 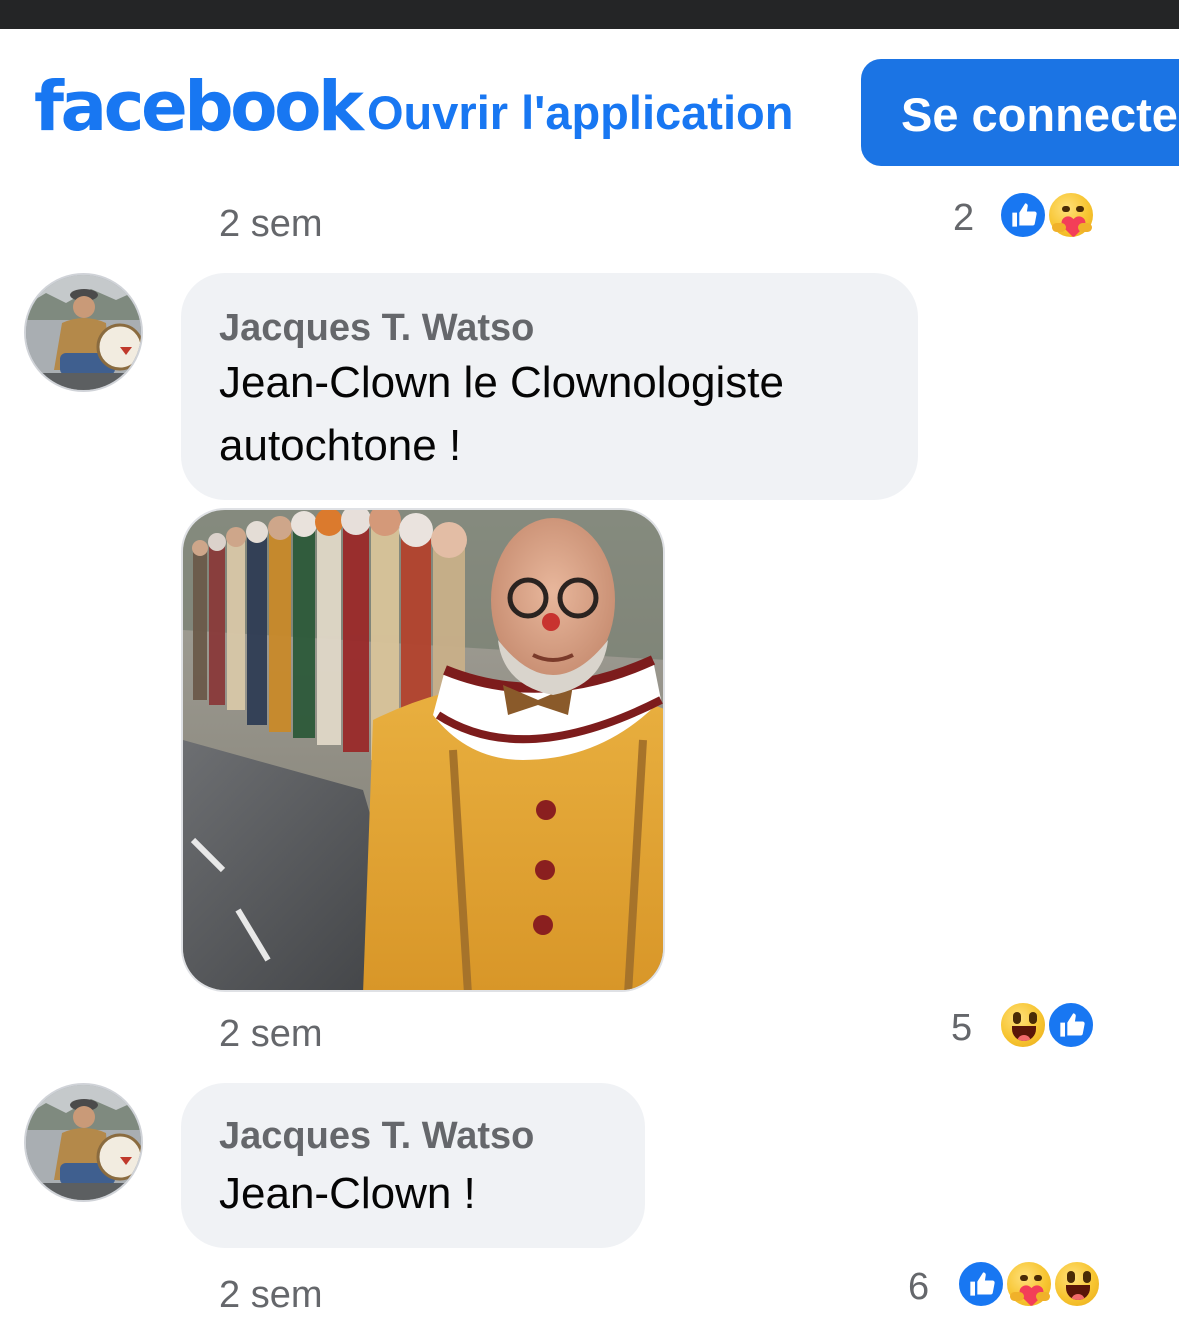 What do you see at coordinates (501, 382) in the screenshot?
I see `comment-text-line: Jean-Clown le Clownologiste` at bounding box center [501, 382].